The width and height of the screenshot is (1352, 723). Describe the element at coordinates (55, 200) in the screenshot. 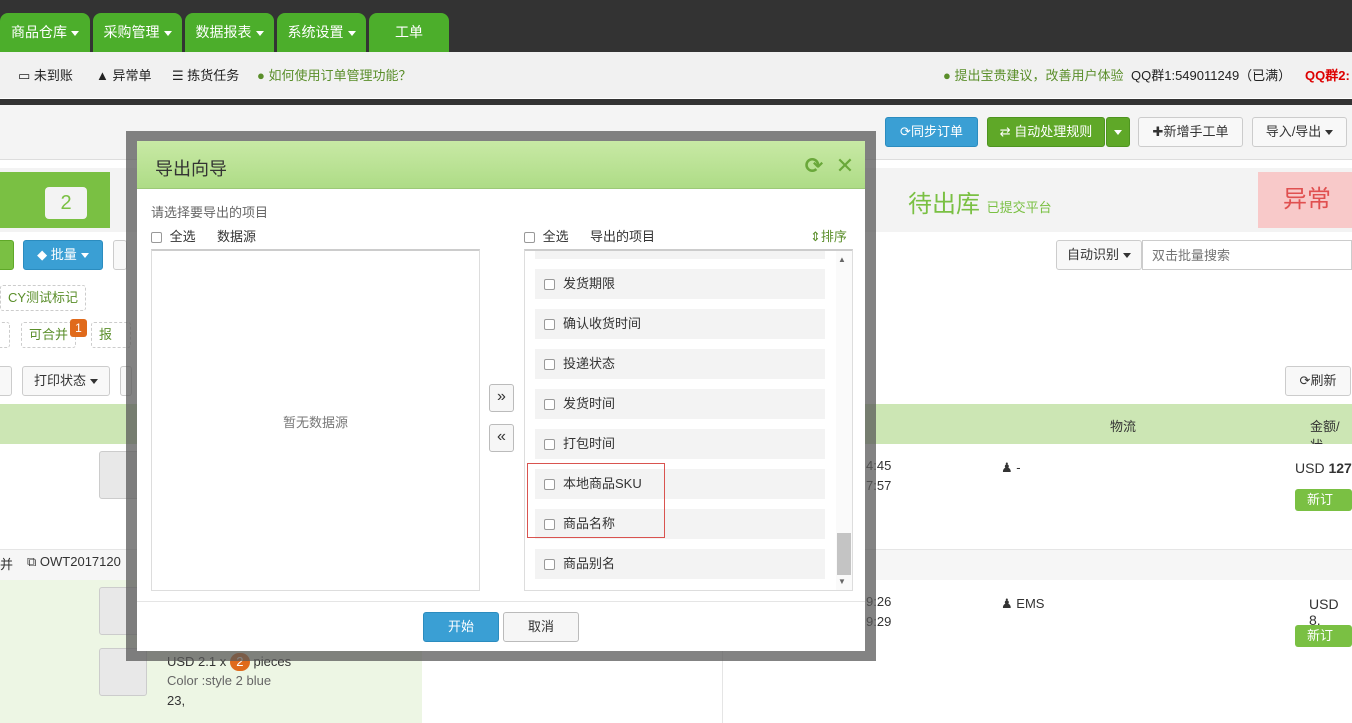

I see `step-current: 2` at that location.